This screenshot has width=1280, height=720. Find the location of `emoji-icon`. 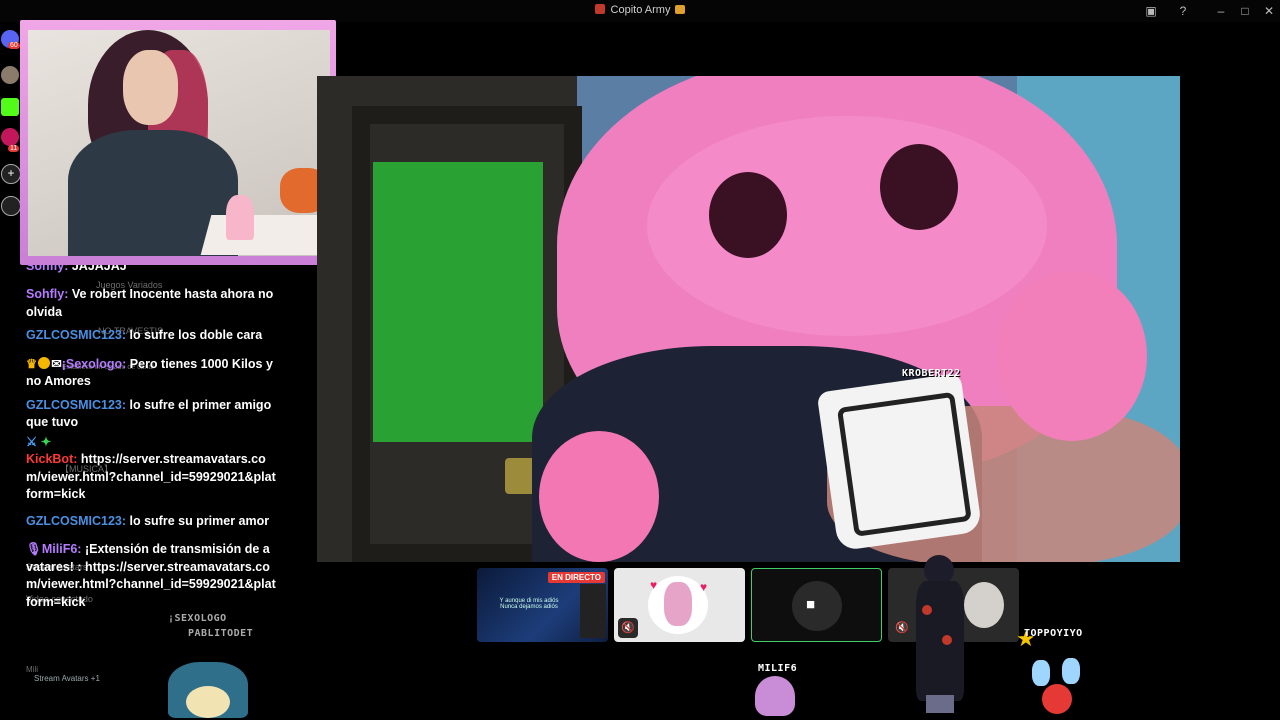

emoji-icon is located at coordinates (680, 9).